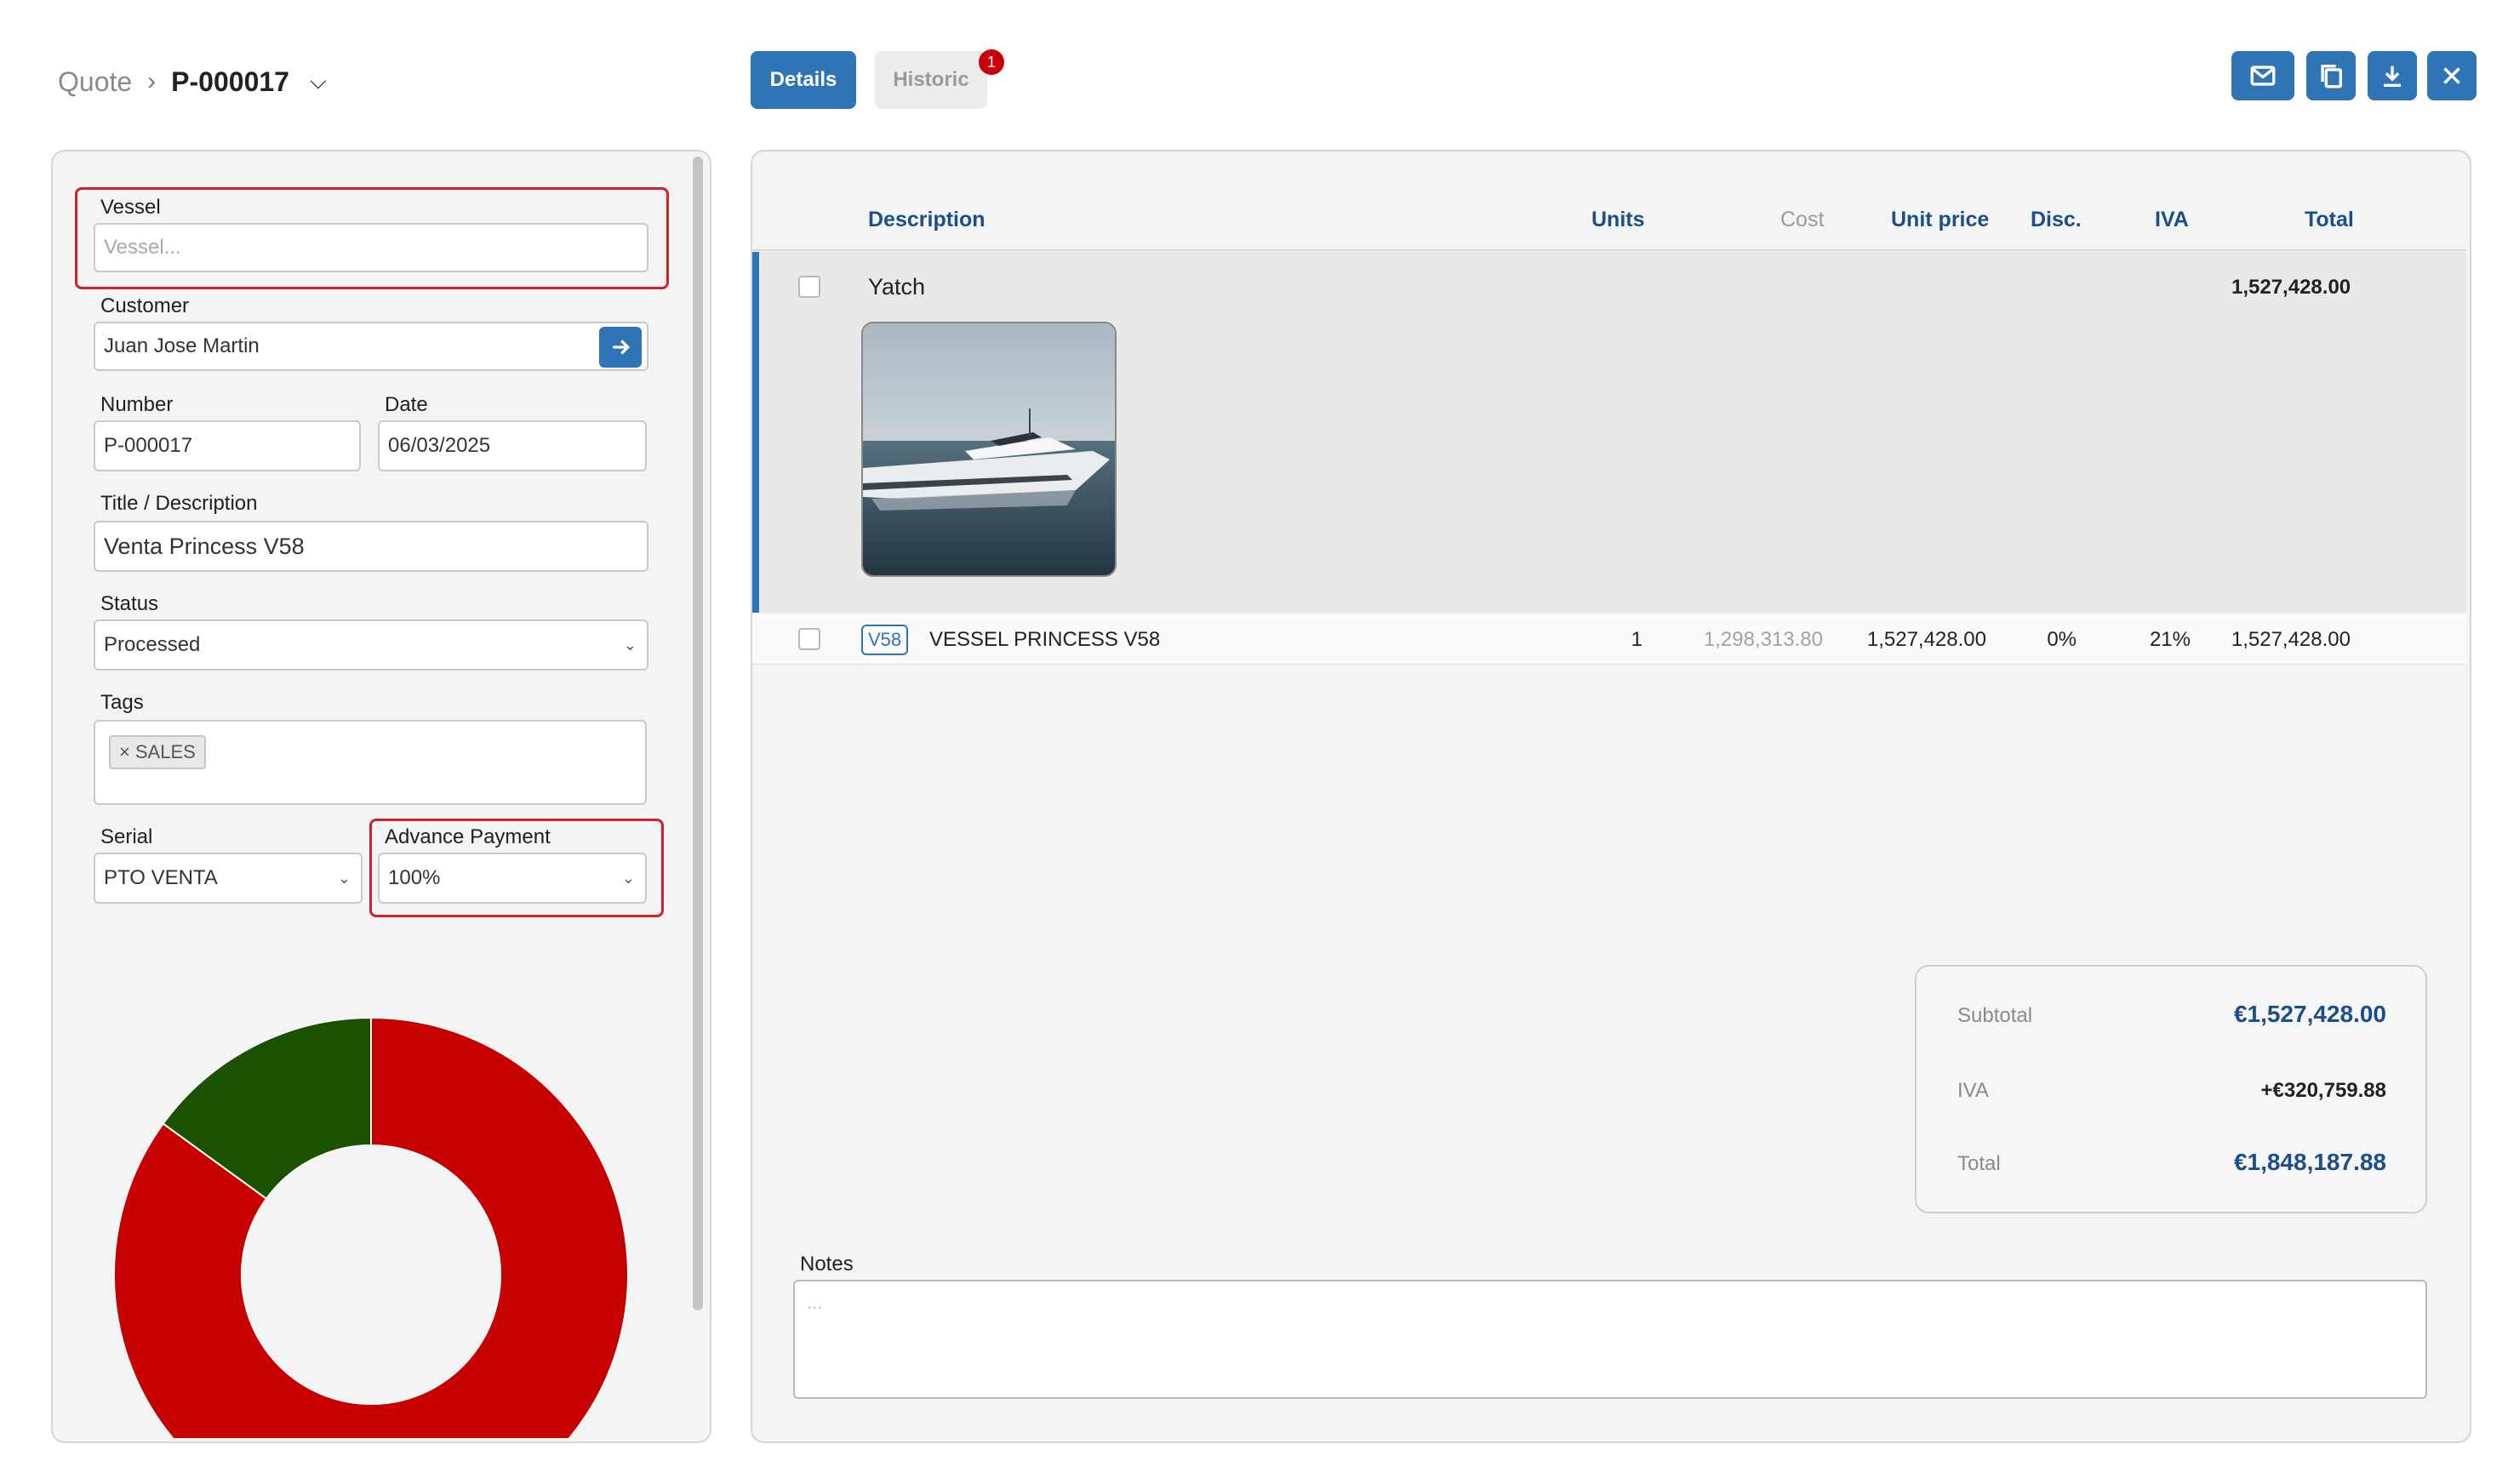  What do you see at coordinates (371, 645) in the screenshot?
I see `status-select: Processed ⌄` at bounding box center [371, 645].